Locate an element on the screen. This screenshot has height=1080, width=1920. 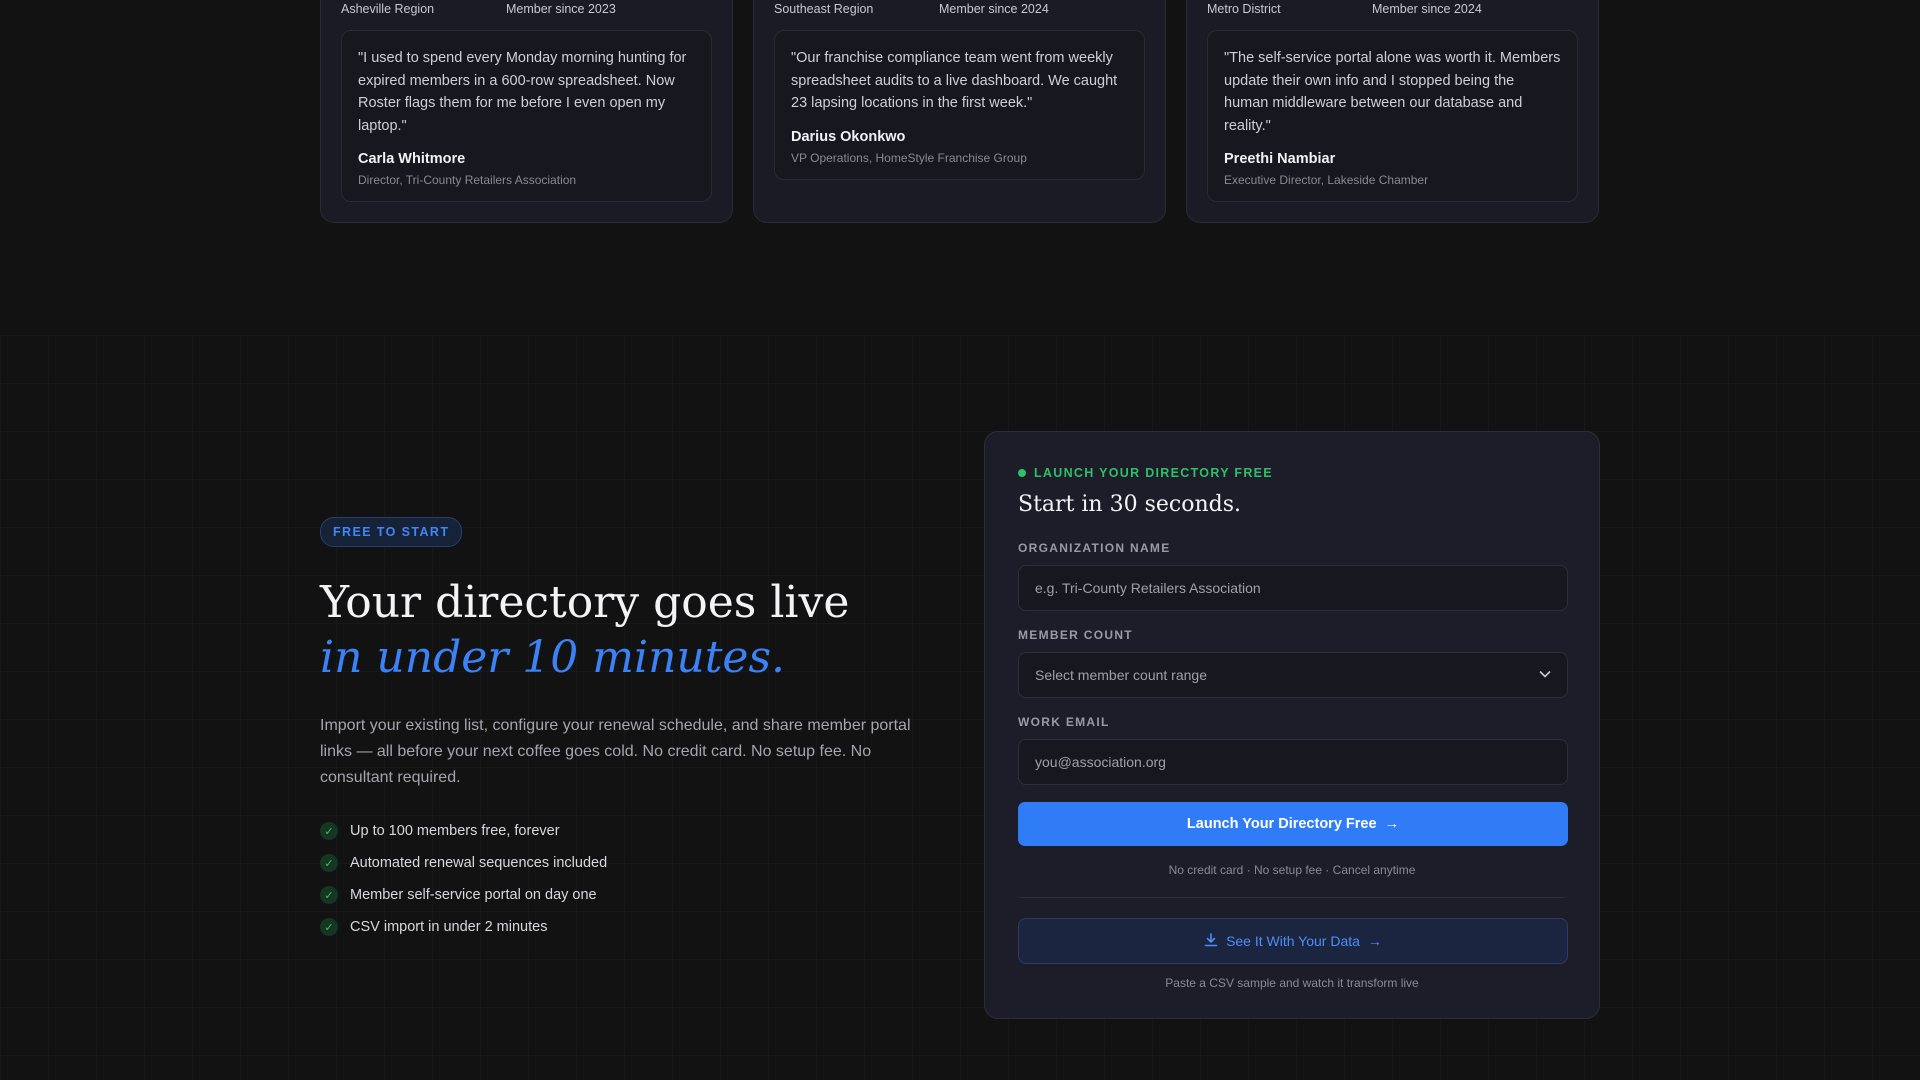
status-dot-icon is located at coordinates (1022, 473).